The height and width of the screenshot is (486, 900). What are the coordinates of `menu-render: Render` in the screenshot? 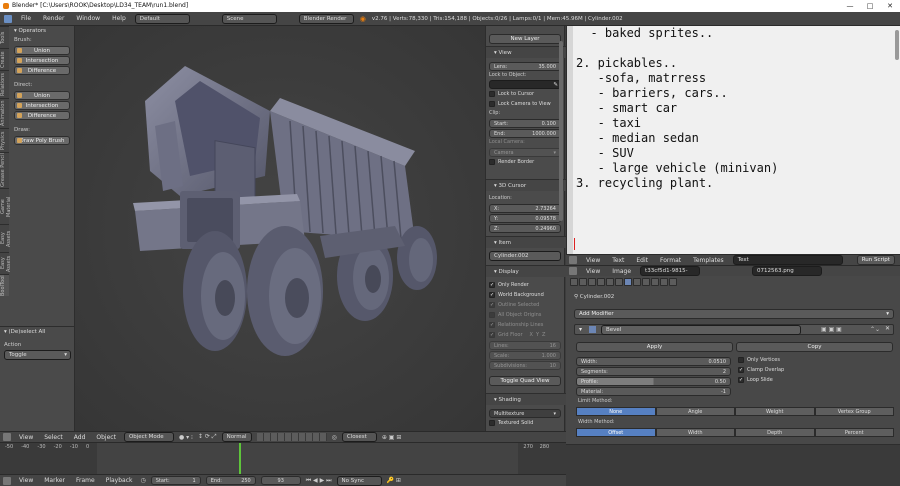 It's located at (53, 18).